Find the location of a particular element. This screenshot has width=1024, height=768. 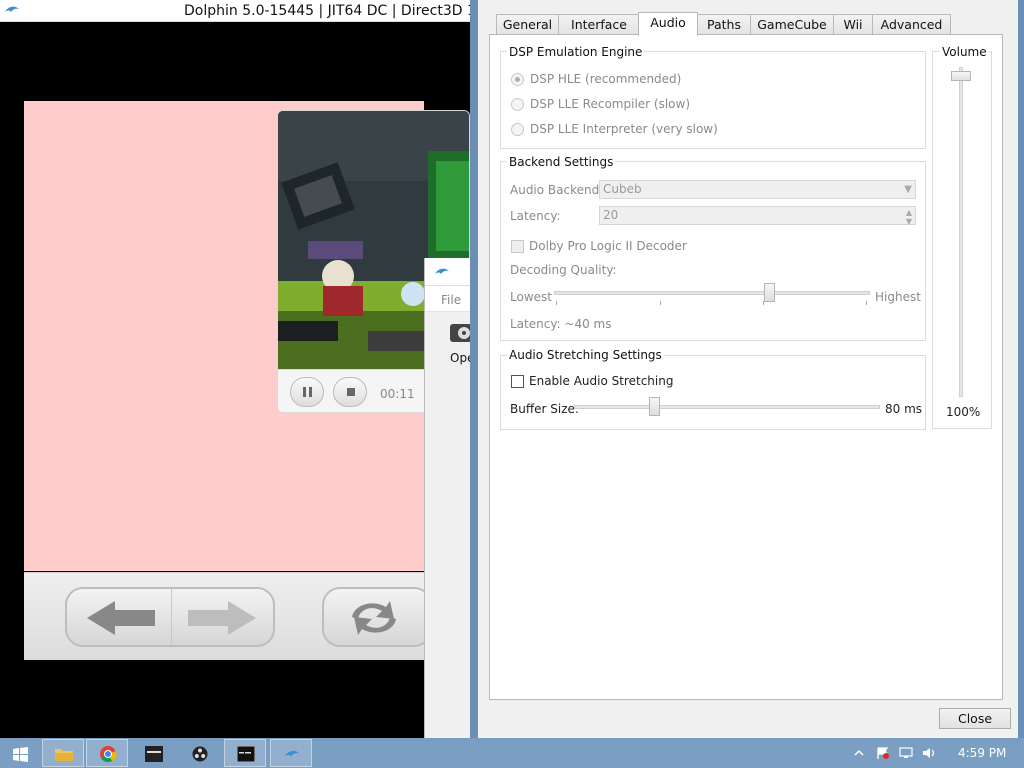

taskbar-dolphin is located at coordinates (291, 753).